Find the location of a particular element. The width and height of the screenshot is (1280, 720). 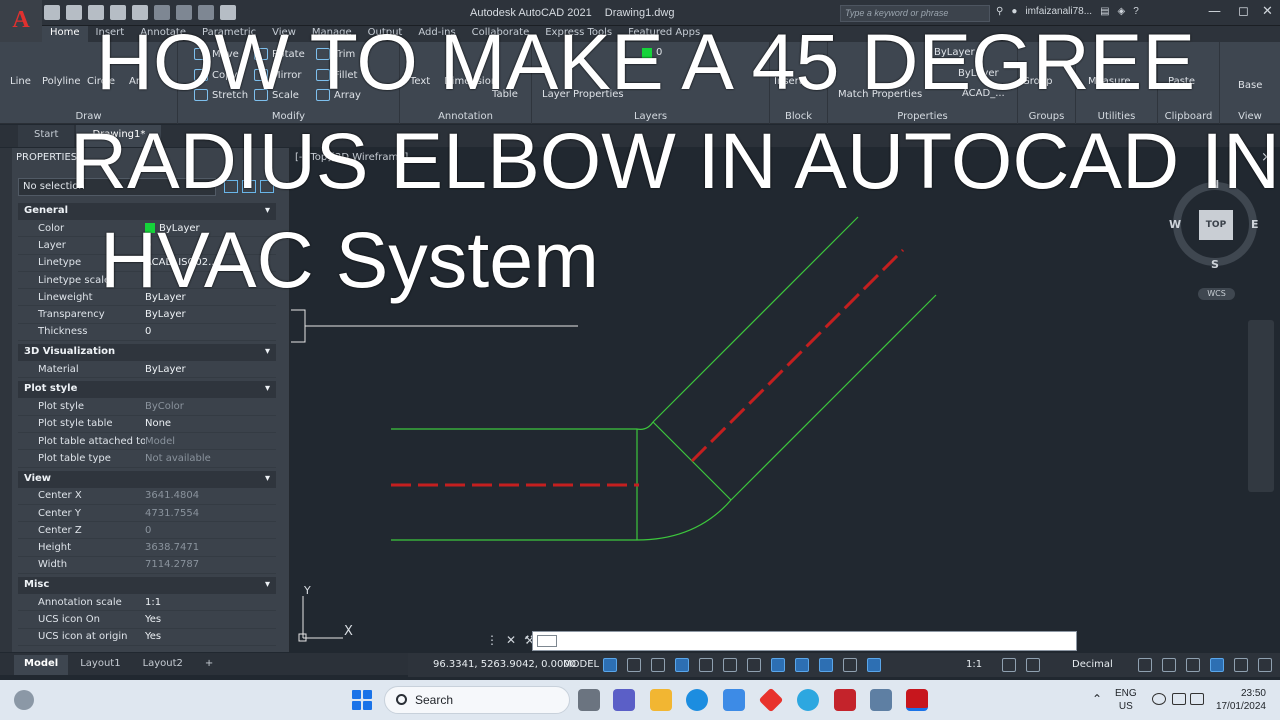

mirror-tool: Mirror is located at coordinates (277, 75).